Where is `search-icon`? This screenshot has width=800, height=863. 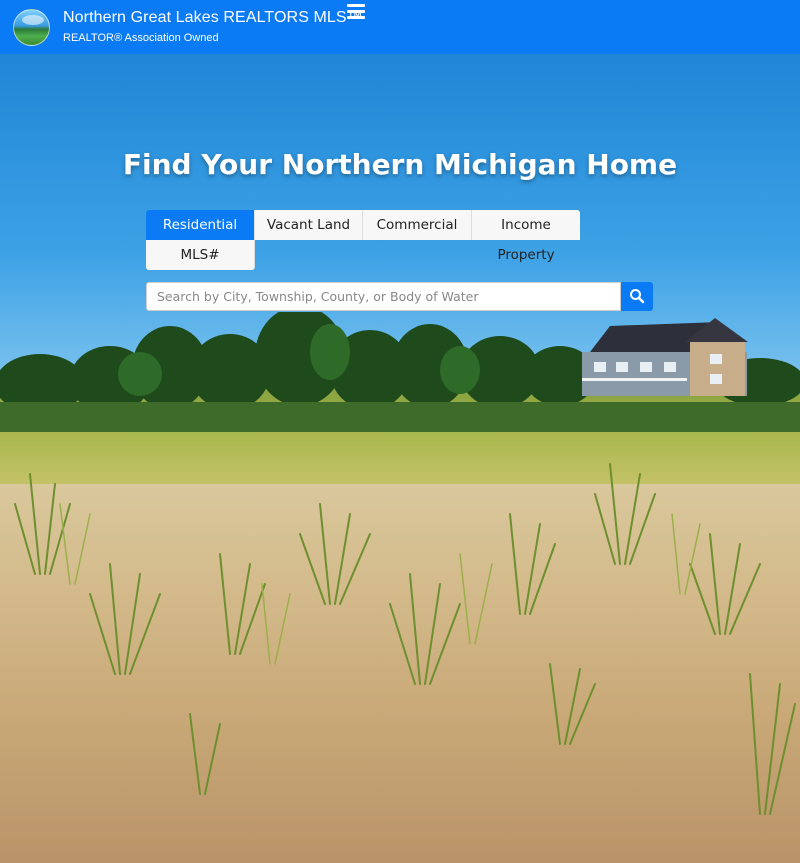
search-icon is located at coordinates (637, 296).